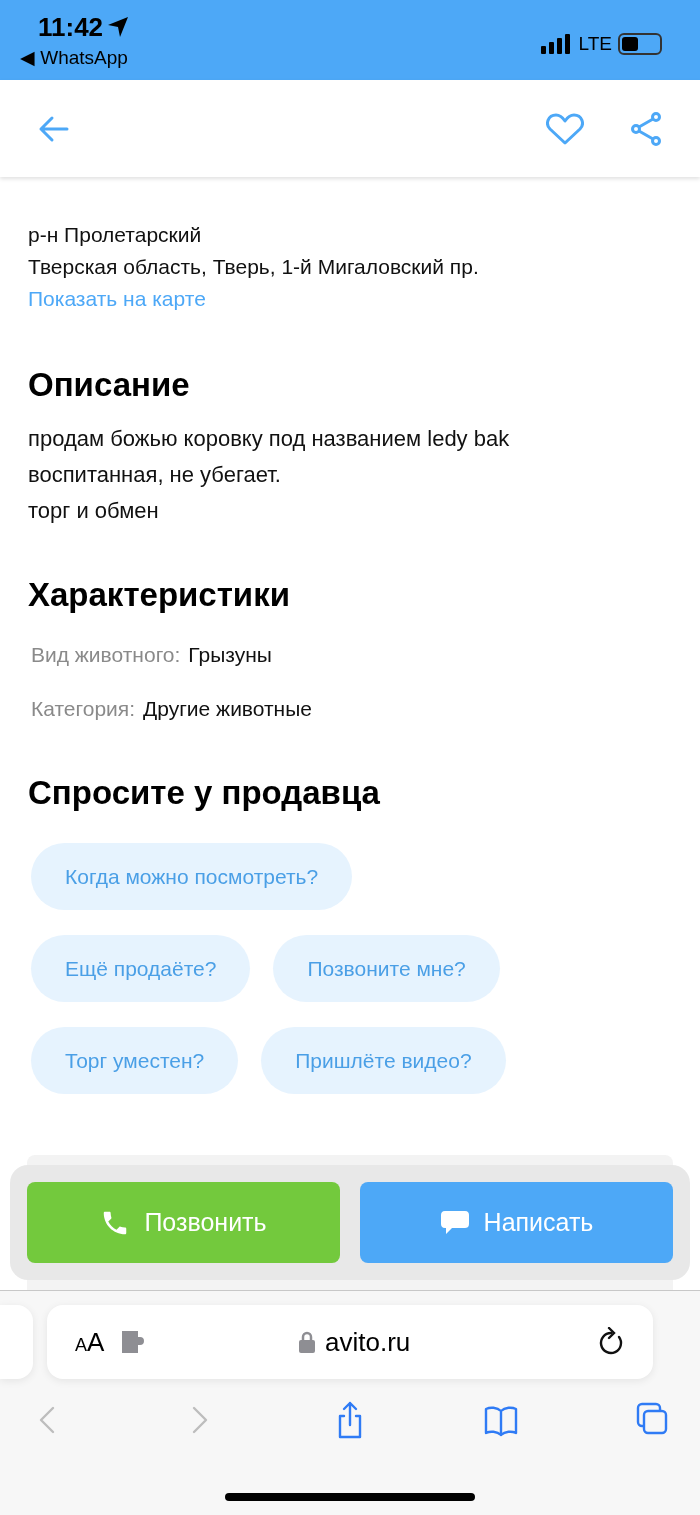 The width and height of the screenshot is (700, 1515). What do you see at coordinates (454, 1222) in the screenshot?
I see `chat-bubble-icon` at bounding box center [454, 1222].